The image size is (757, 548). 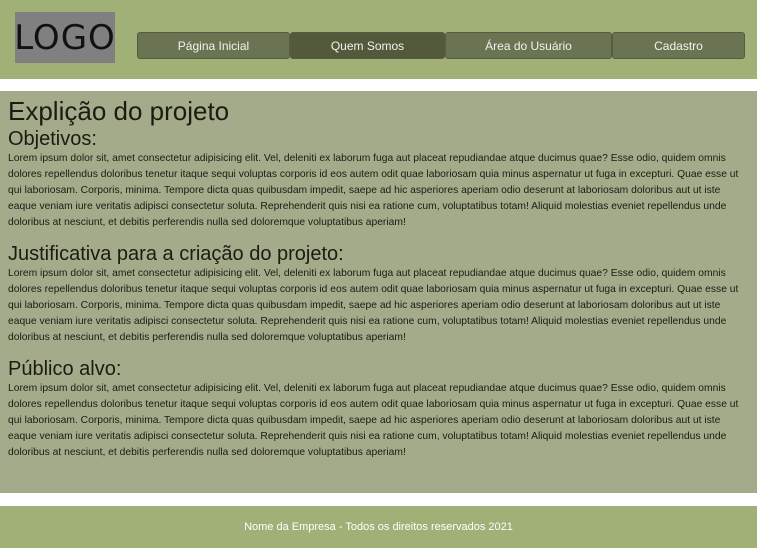 What do you see at coordinates (528, 45) in the screenshot?
I see `nav-item-area-do-usuario: Área do Usuário` at bounding box center [528, 45].